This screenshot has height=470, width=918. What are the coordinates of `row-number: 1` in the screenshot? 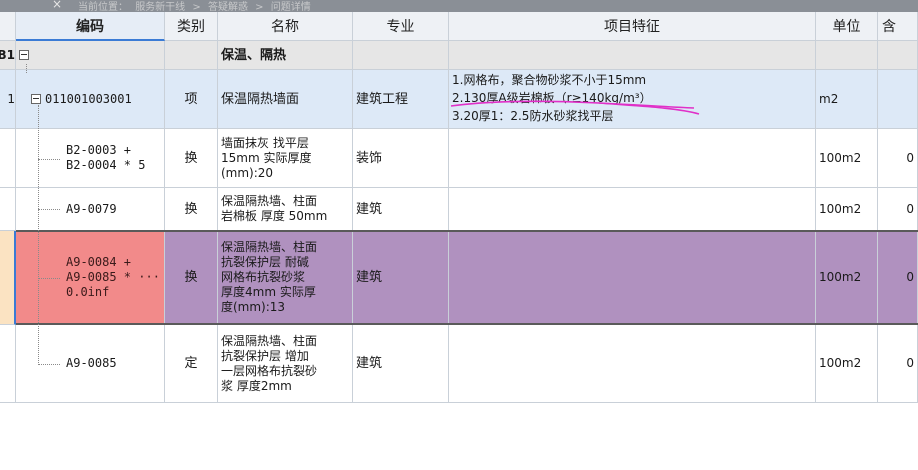 It's located at (8, 99).